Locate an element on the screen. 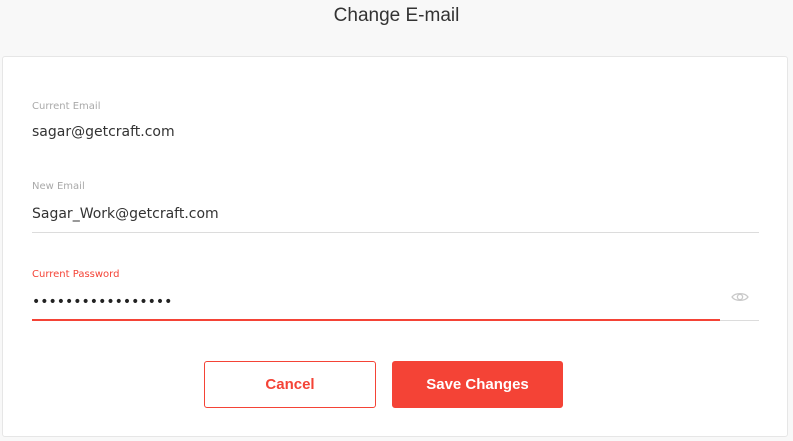 Image resolution: width=793 pixels, height=441 pixels. eye-icon is located at coordinates (740, 297).